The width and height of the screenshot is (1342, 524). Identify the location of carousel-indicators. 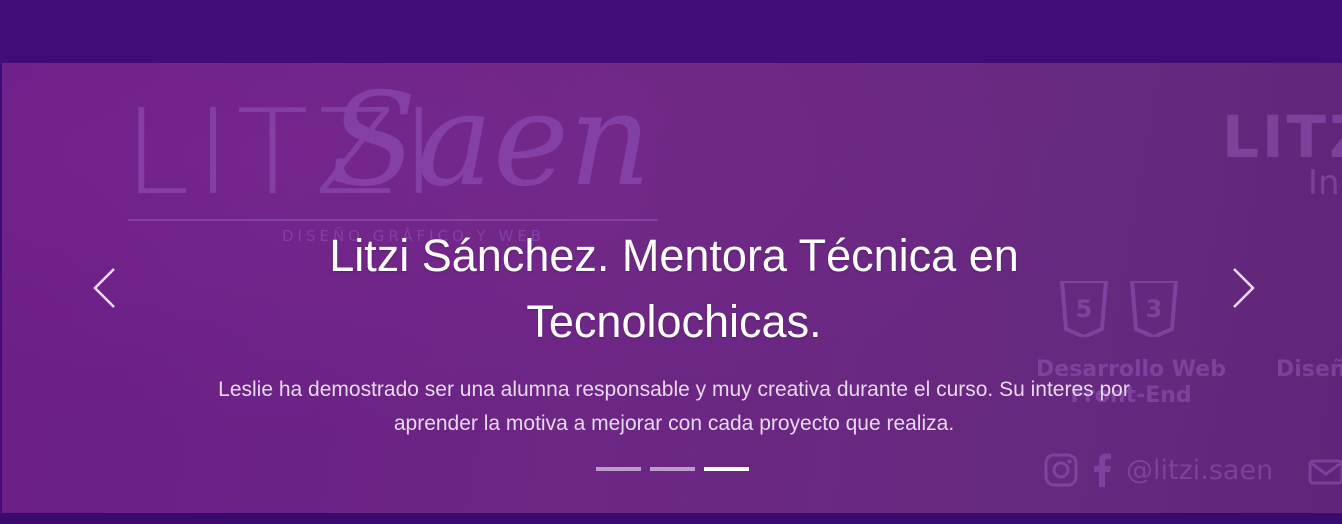
(672, 469).